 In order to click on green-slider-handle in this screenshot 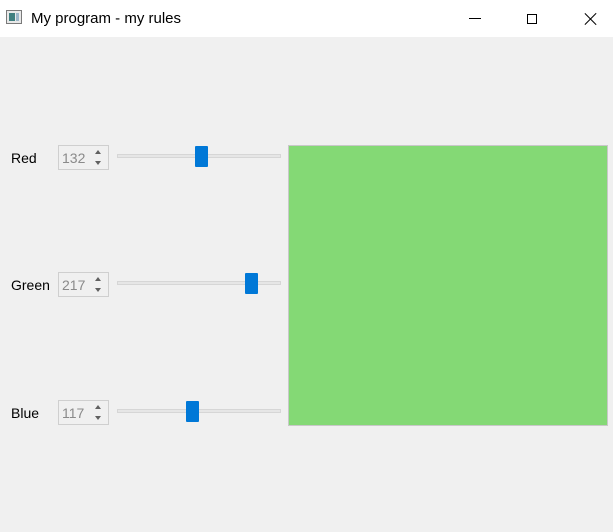, I will do `click(251, 283)`.